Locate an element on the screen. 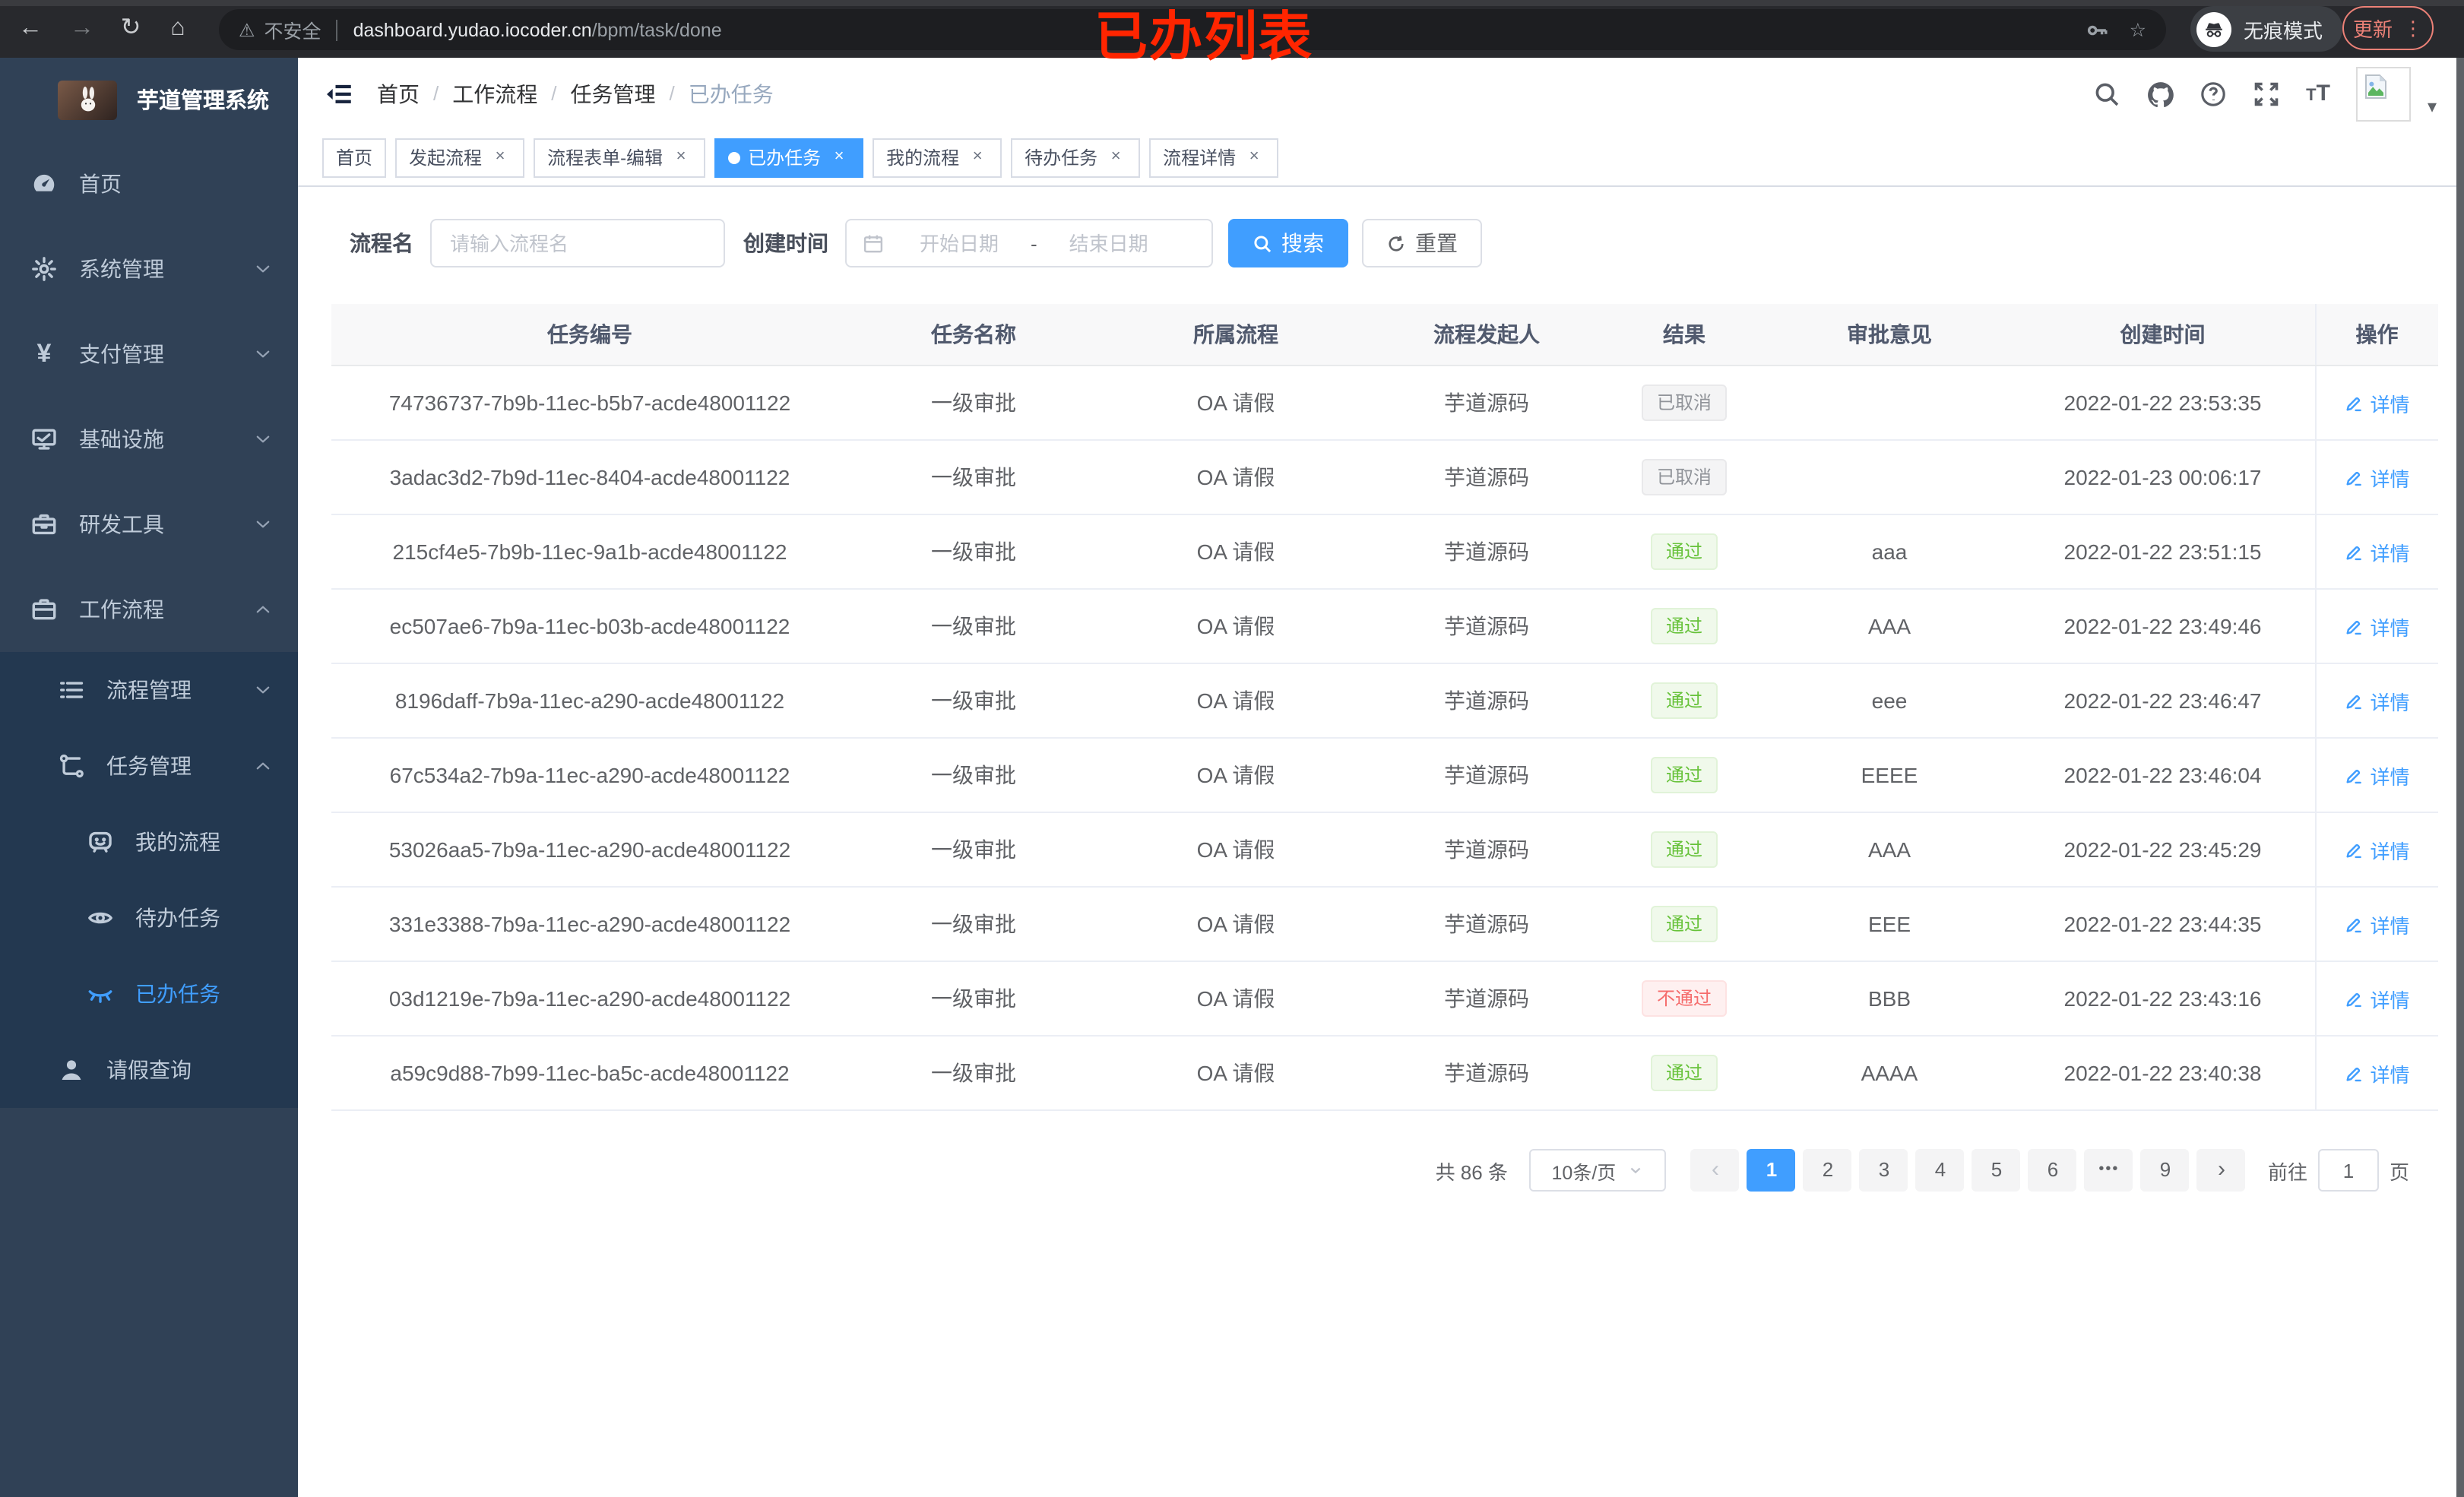  fullscreen-icon is located at coordinates (2266, 93).